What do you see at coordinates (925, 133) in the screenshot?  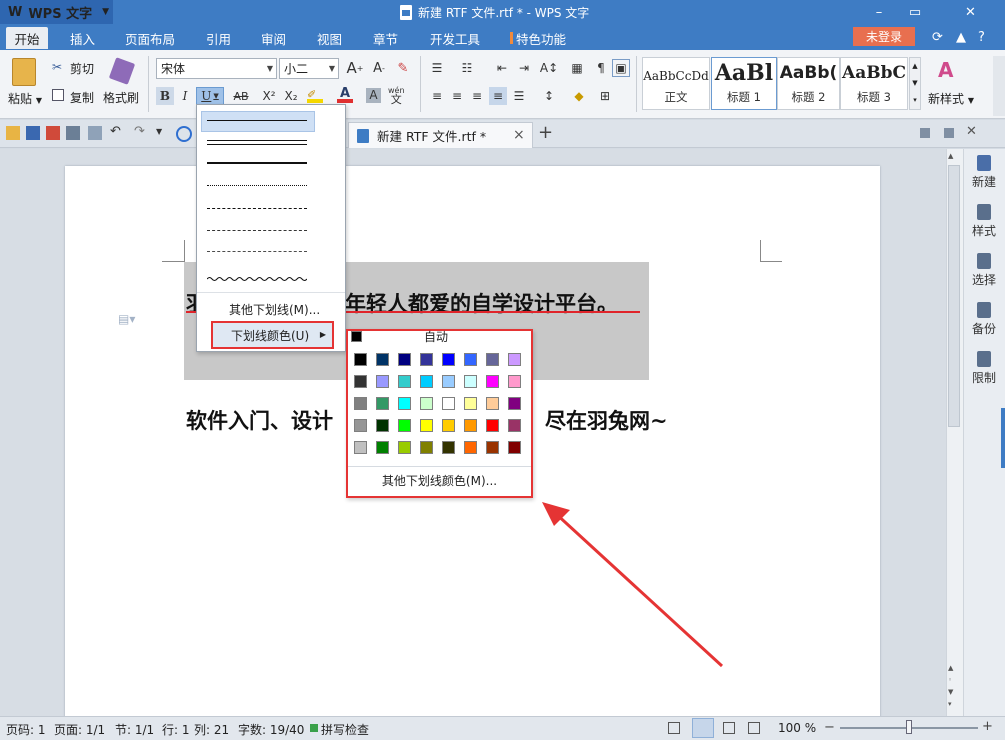 I see `tab-list-icon` at bounding box center [925, 133].